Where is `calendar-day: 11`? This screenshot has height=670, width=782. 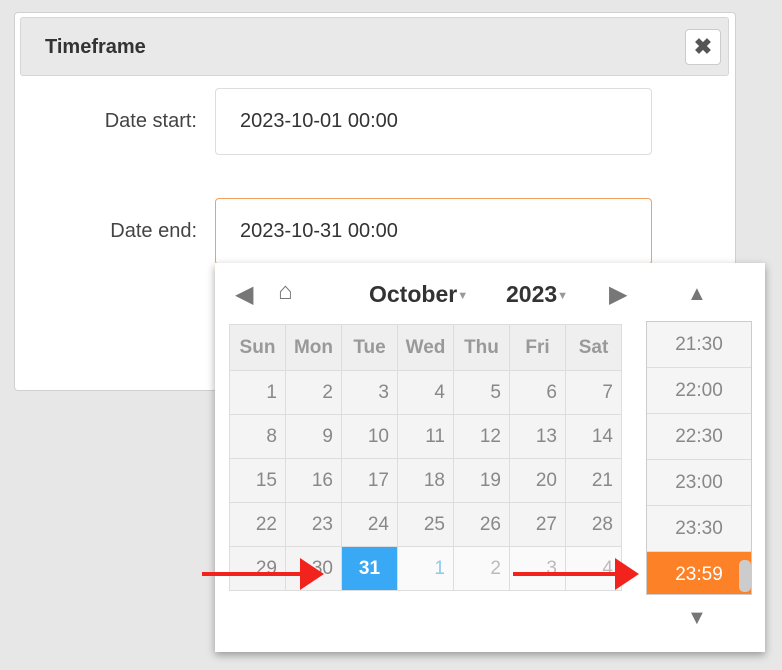 calendar-day: 11 is located at coordinates (425, 436).